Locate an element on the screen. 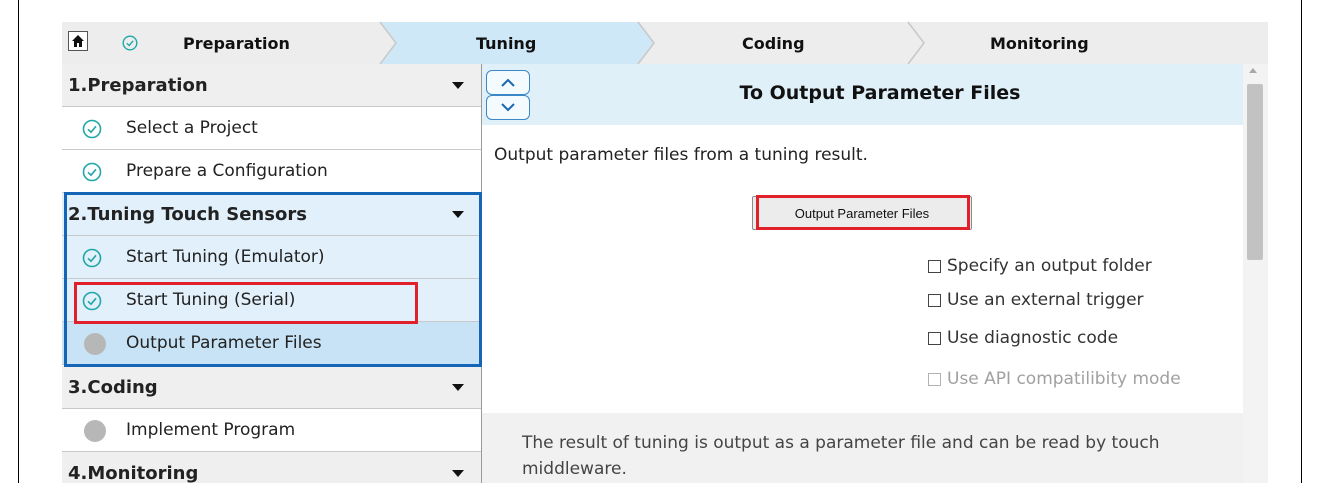  scrollbar-thumb is located at coordinates (1255, 172).